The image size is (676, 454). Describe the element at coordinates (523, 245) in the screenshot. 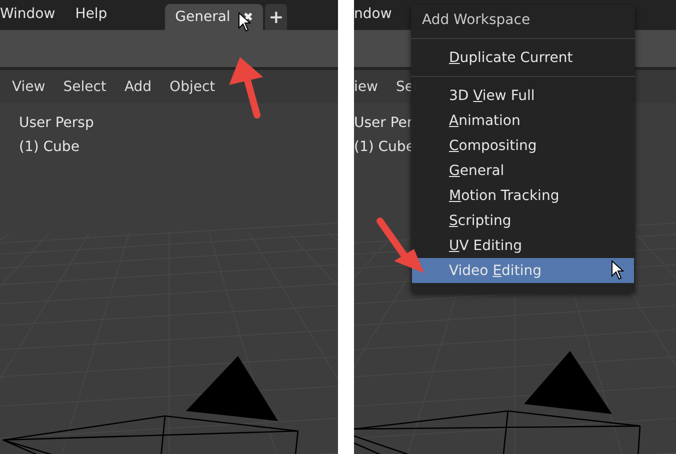

I see `menu-item: UV Editing` at that location.